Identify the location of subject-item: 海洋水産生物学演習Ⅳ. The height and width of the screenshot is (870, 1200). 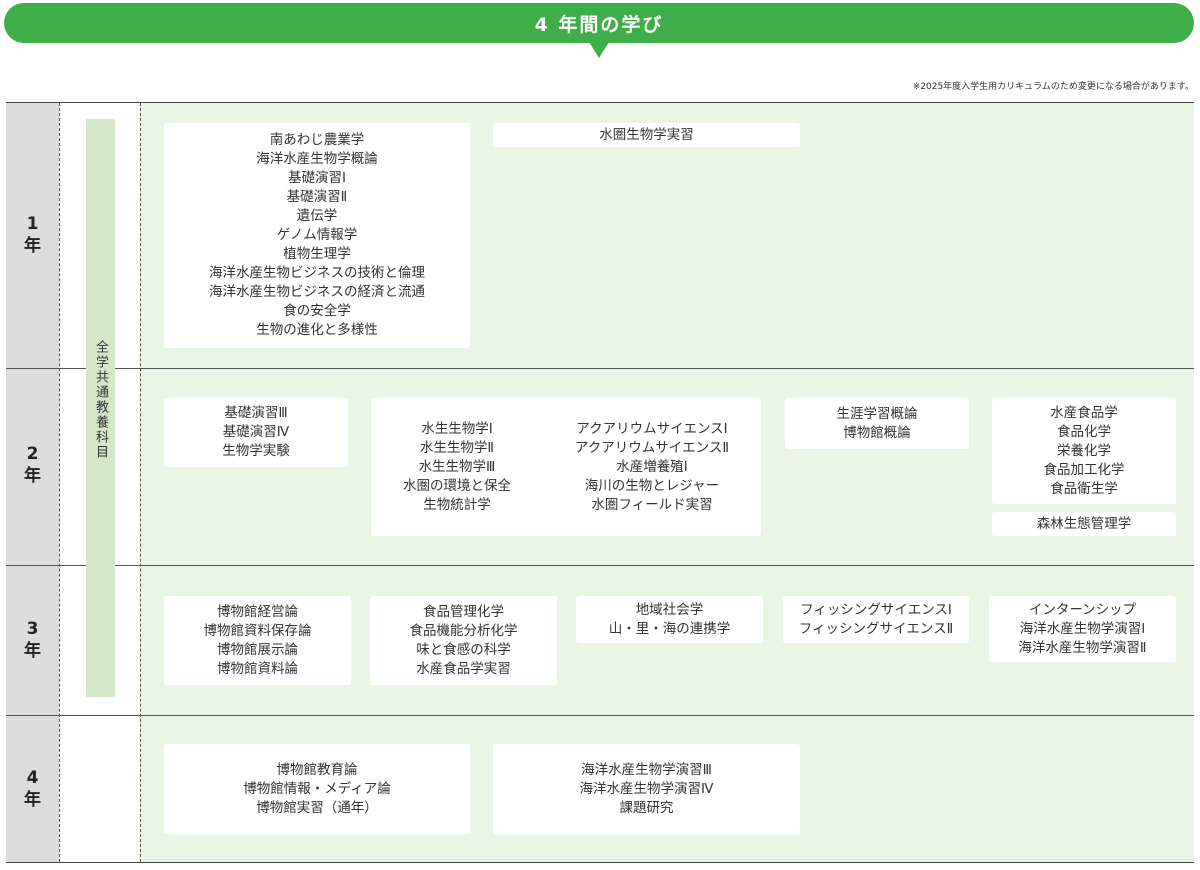
(646, 788).